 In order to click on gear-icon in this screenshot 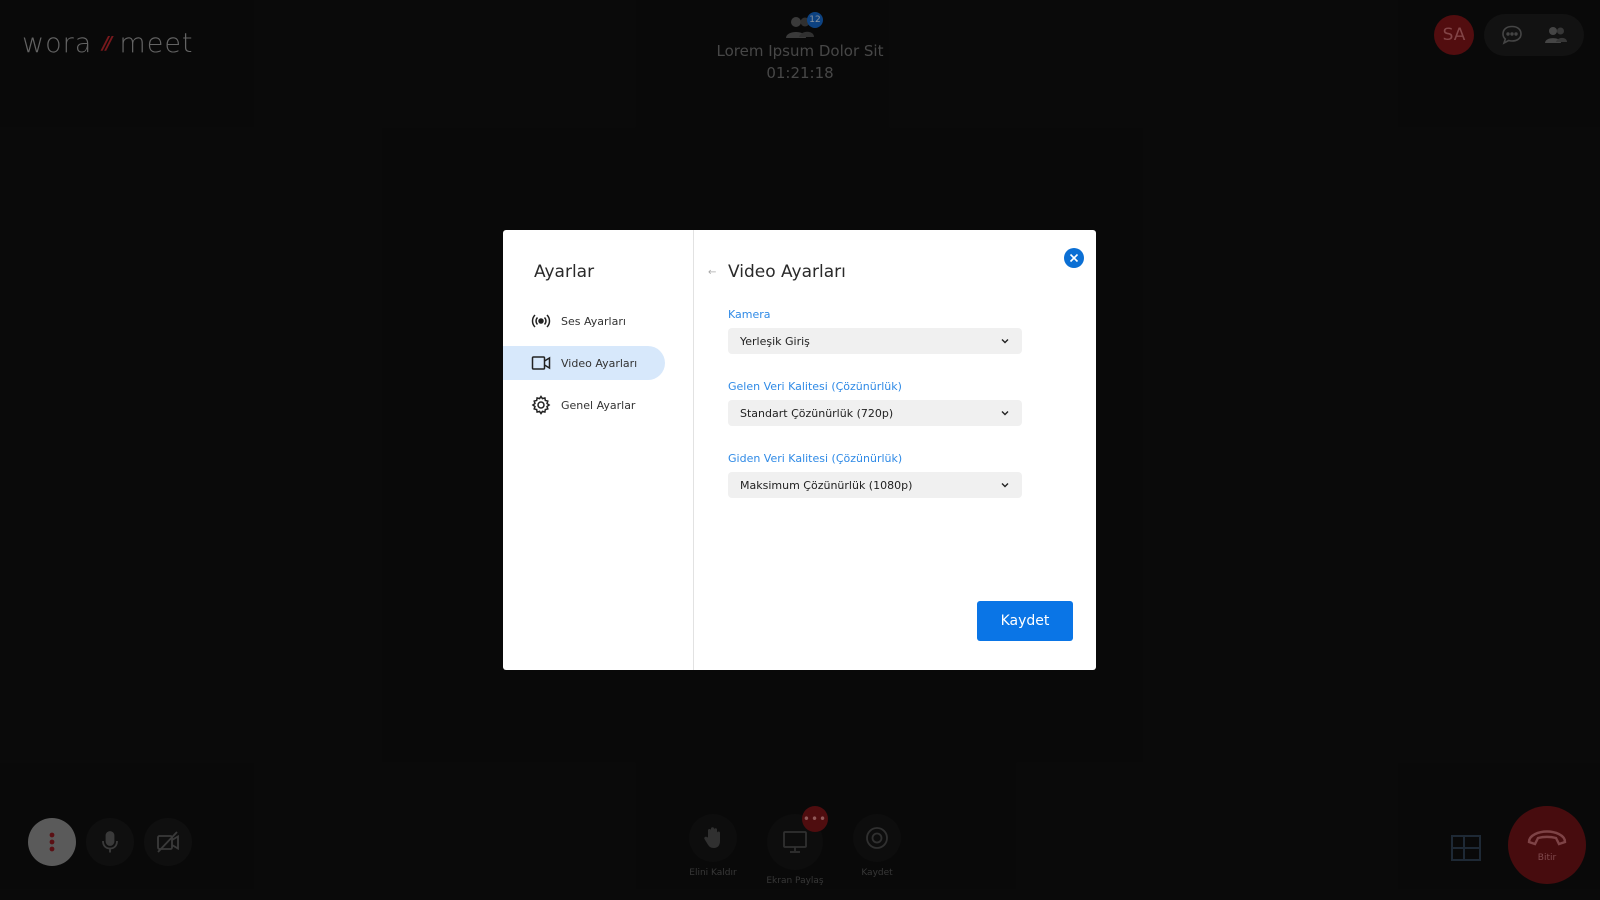, I will do `click(541, 405)`.